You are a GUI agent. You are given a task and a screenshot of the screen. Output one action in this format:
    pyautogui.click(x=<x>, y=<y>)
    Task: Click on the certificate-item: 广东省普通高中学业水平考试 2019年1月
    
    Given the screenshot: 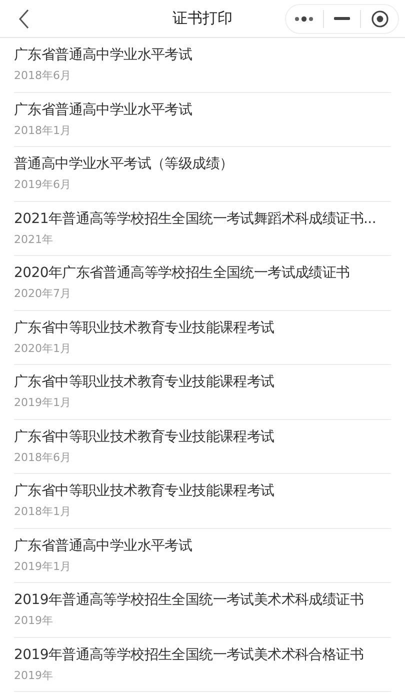 What is the action you would take?
    pyautogui.click(x=202, y=555)
    